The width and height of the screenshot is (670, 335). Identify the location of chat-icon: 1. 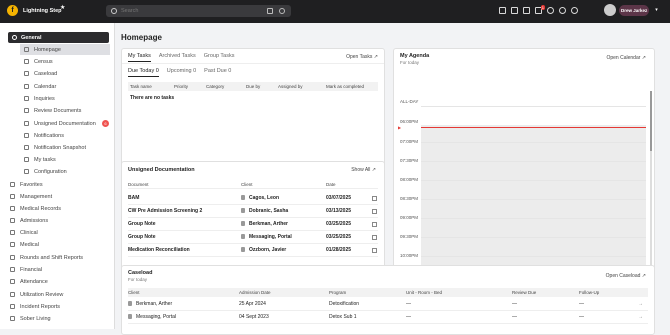
(540, 9).